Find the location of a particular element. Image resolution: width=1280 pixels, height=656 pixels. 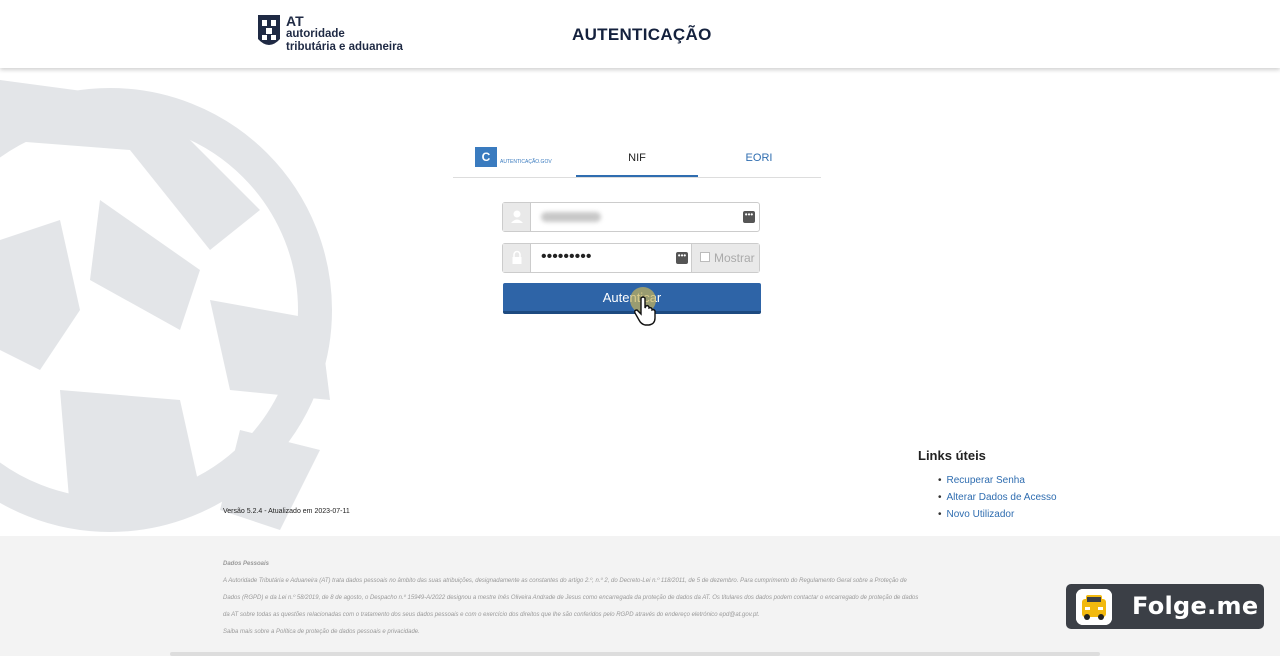

autenticacao-gov-icon: C is located at coordinates (486, 157).